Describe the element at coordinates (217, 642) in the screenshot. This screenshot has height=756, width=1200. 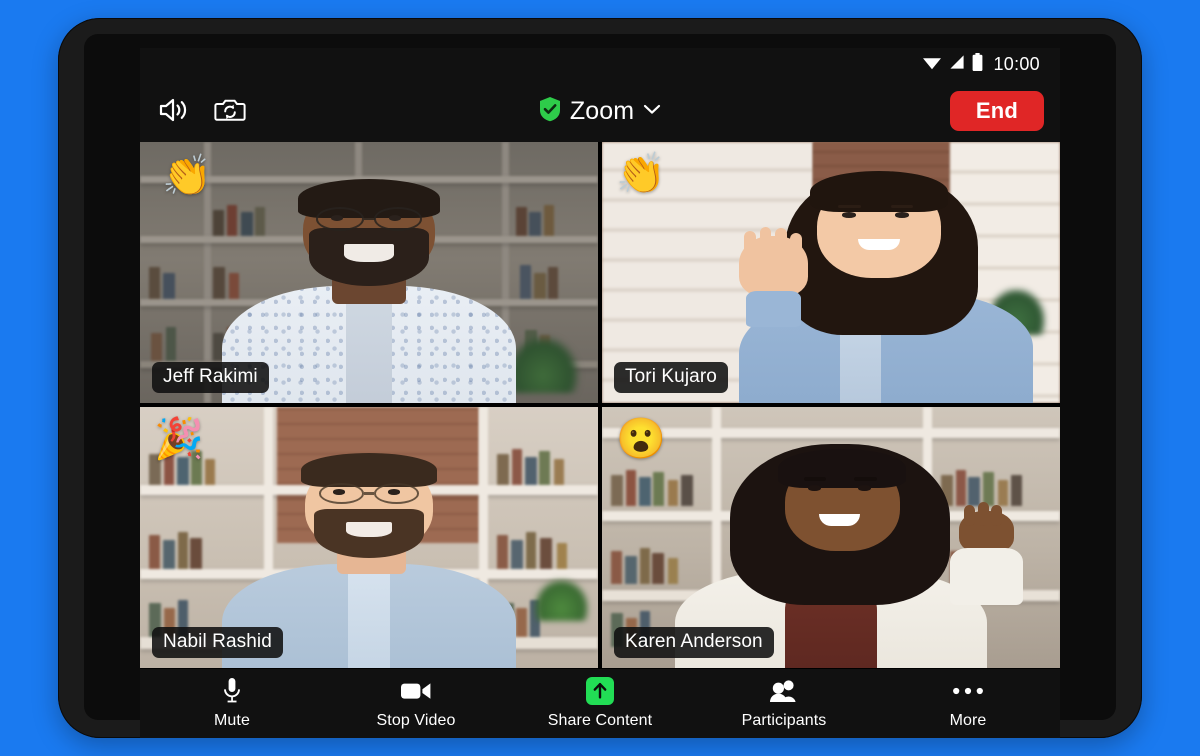
I see `participant-name-badge: Nabil Rashid` at that location.